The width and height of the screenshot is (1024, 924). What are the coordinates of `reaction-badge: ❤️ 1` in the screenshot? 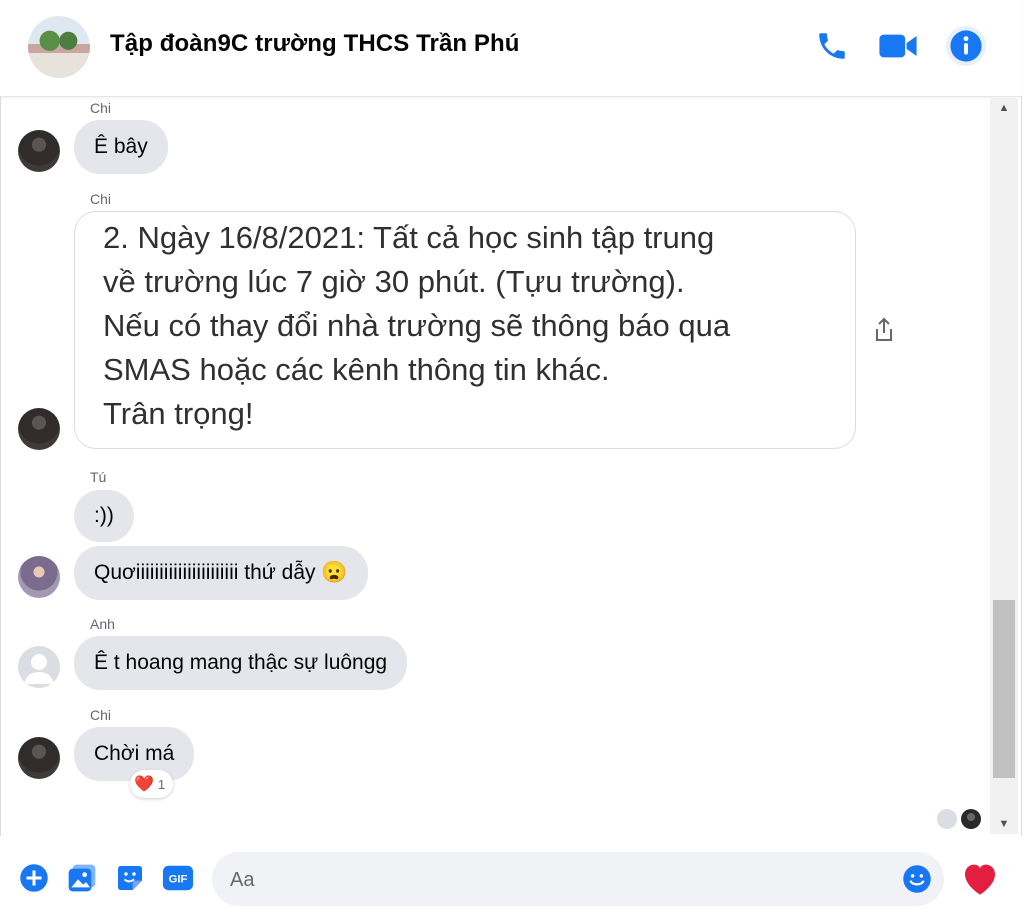 It's located at (152, 784).